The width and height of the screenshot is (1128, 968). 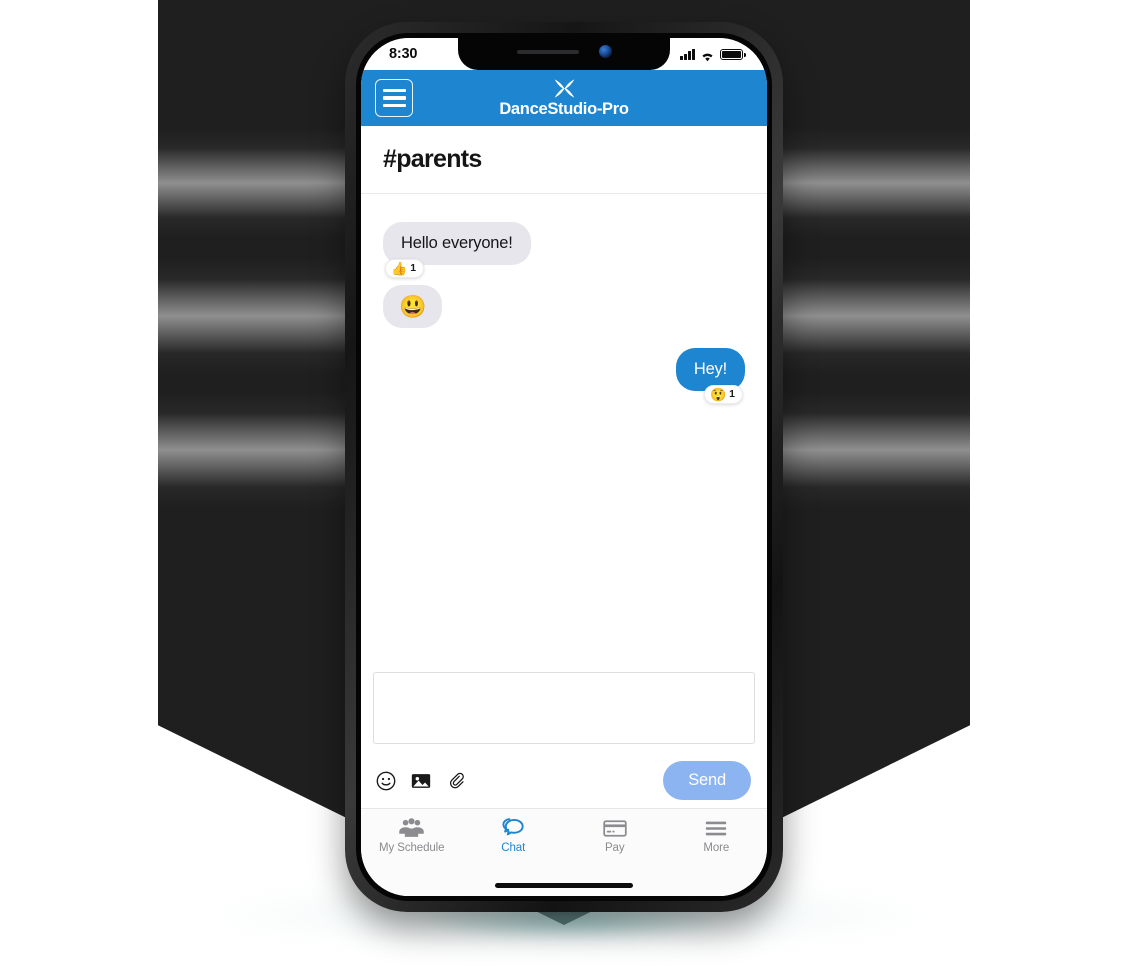 What do you see at coordinates (710, 375) in the screenshot?
I see `message-bubble-wrapper: Hey! 😲 1` at bounding box center [710, 375].